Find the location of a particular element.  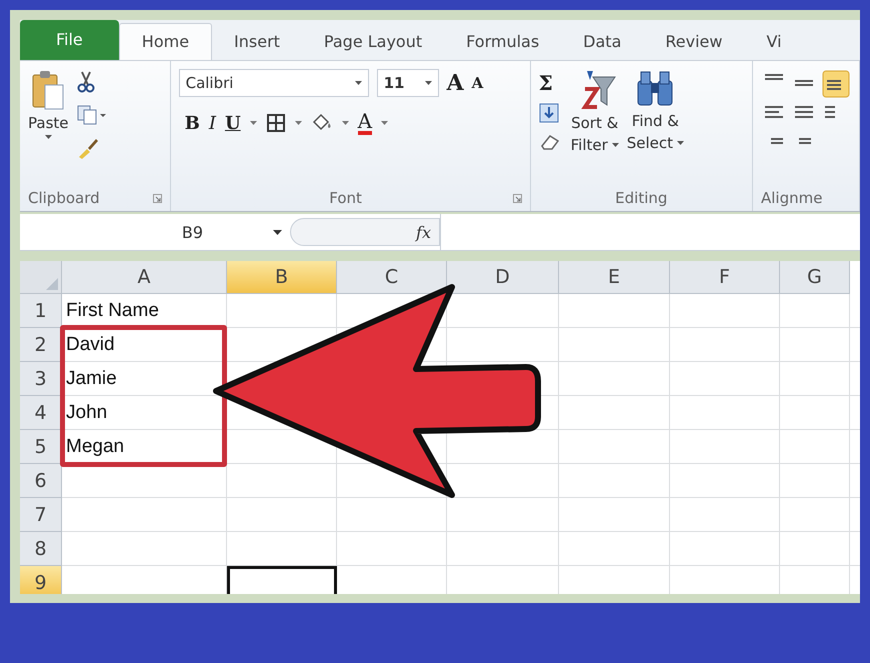

group-label: Editing is located at coordinates (641, 198).